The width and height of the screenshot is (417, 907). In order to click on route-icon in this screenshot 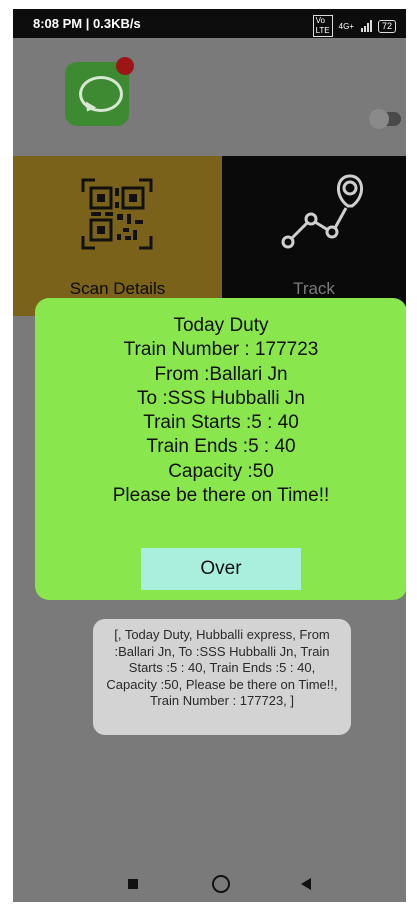, I will do `click(322, 211)`.